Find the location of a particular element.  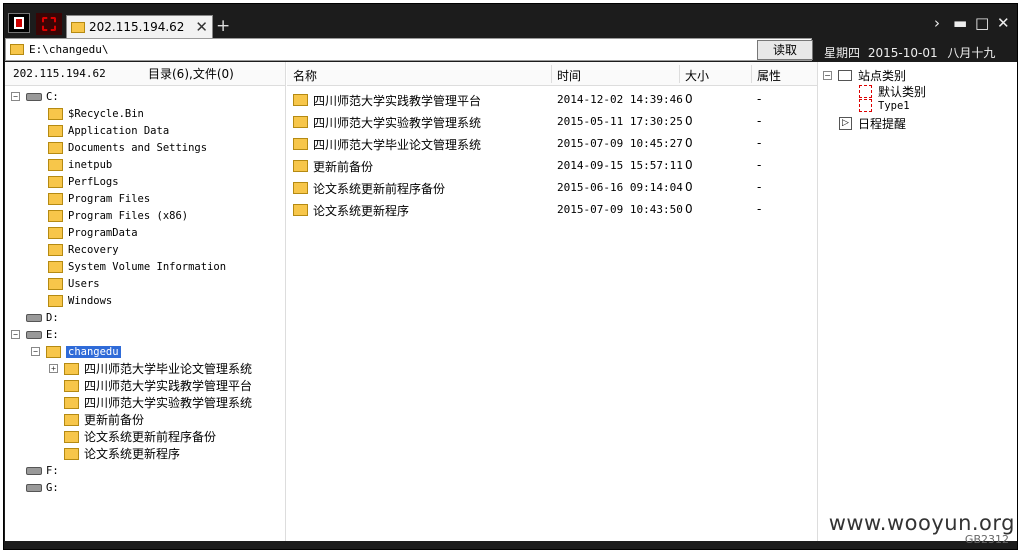

tree-item-label: 四川师范大学实践教学管理平台 is located at coordinates (168, 386).